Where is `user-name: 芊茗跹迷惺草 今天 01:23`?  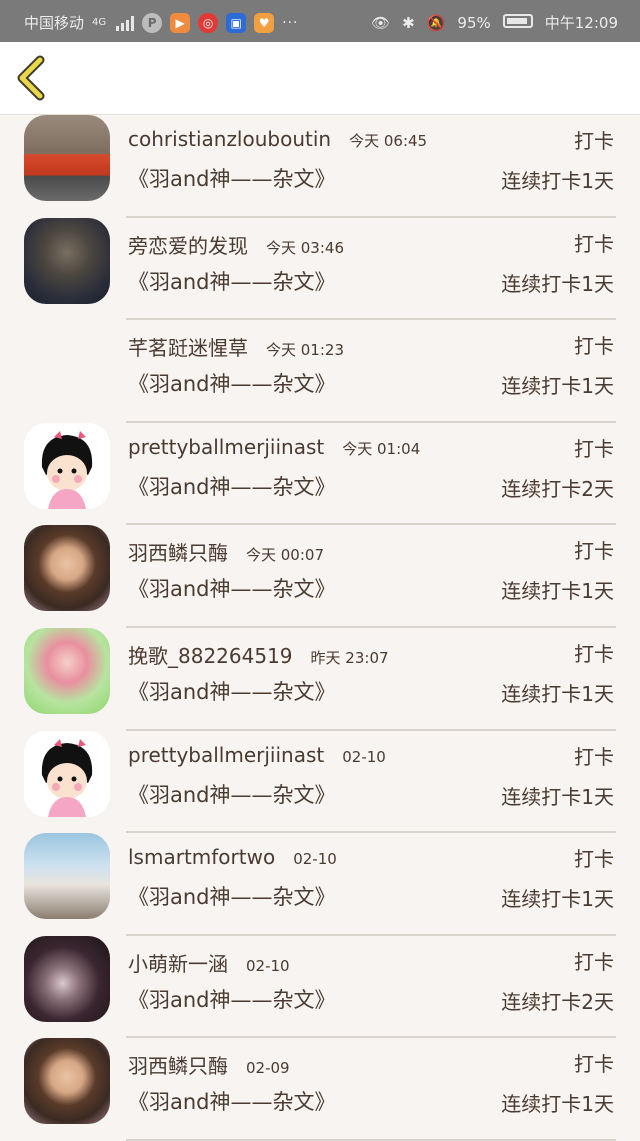
user-name: 芊茗跹迷惺草 今天 01:23 is located at coordinates (236, 346).